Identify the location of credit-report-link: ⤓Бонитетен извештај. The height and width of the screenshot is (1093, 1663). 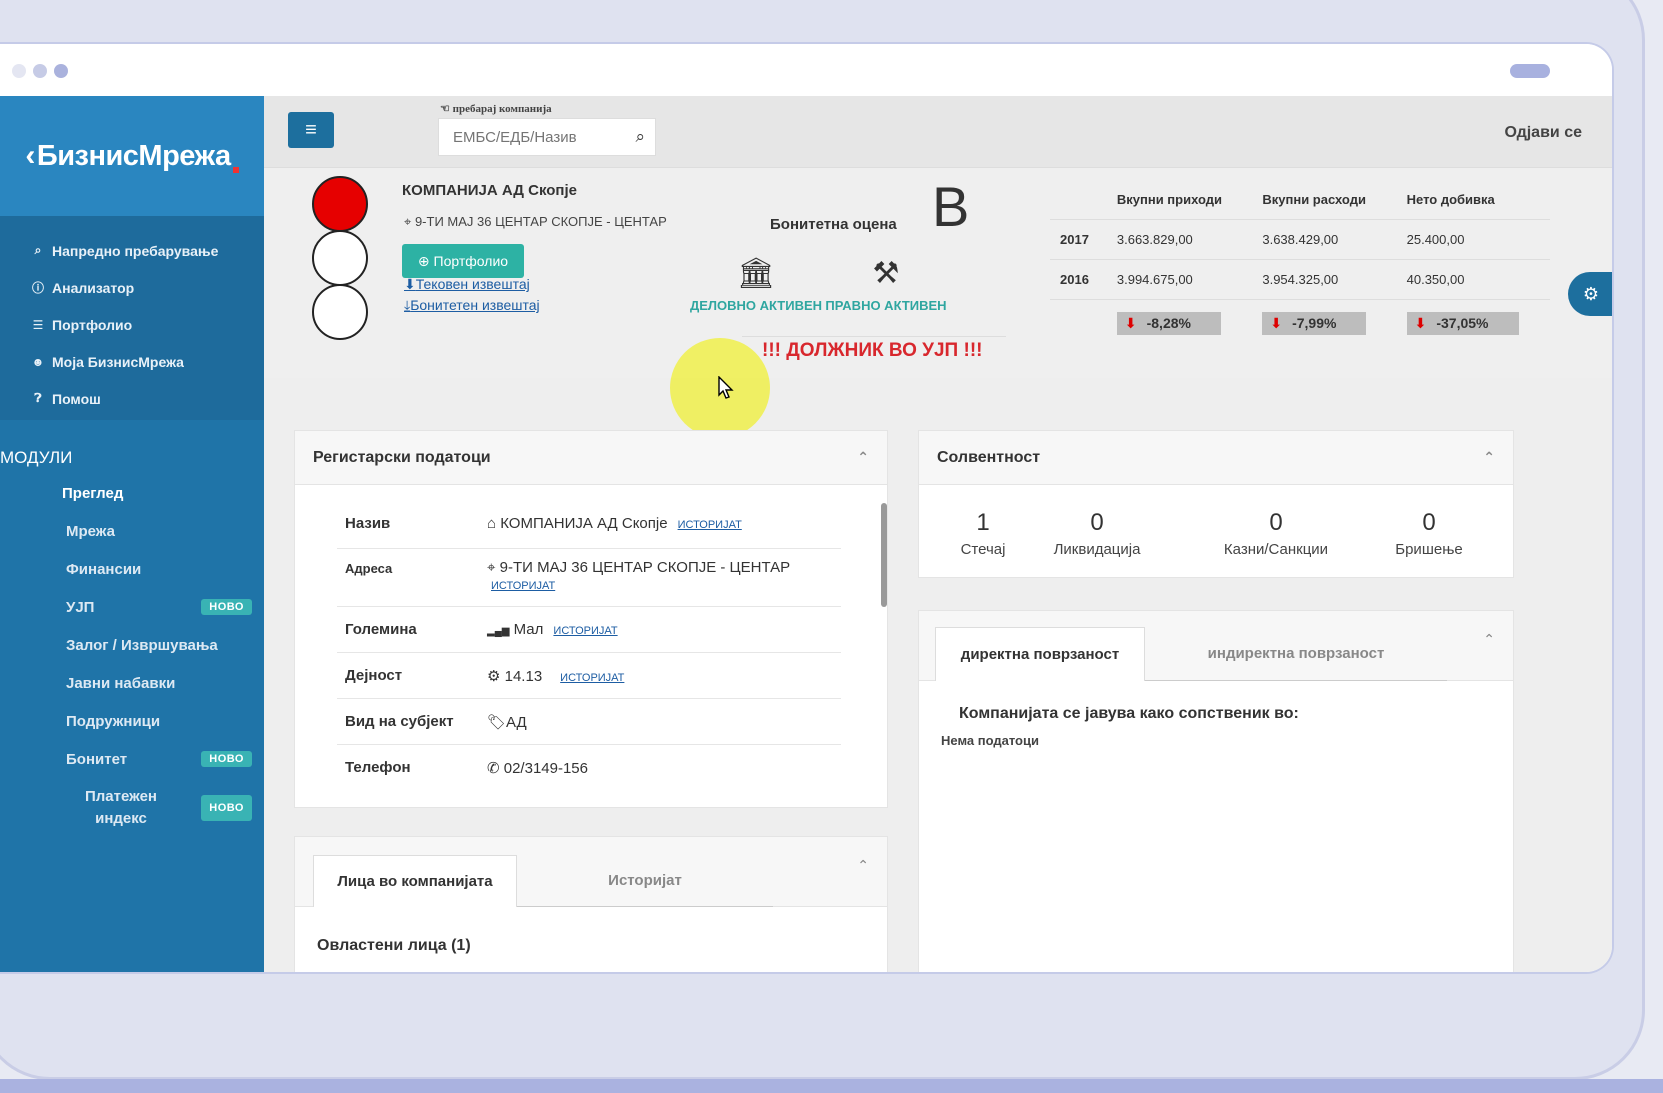
(472, 305).